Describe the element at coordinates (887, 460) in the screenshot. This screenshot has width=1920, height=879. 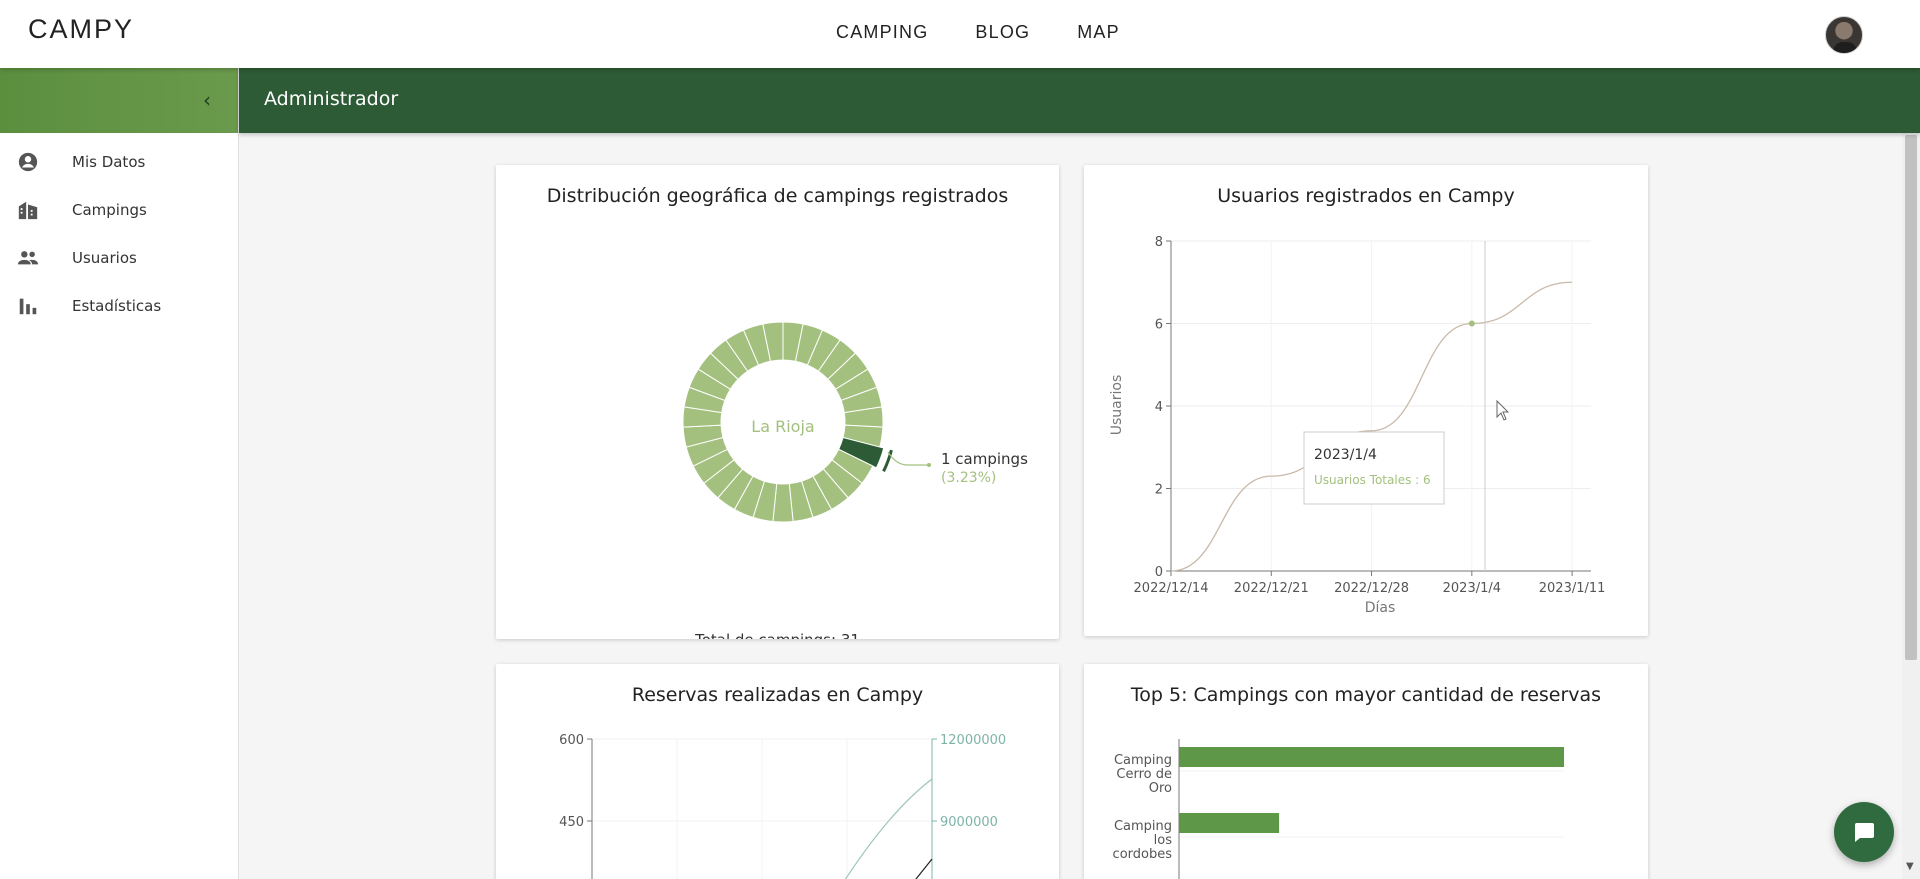
I see `highlight-arc` at that location.